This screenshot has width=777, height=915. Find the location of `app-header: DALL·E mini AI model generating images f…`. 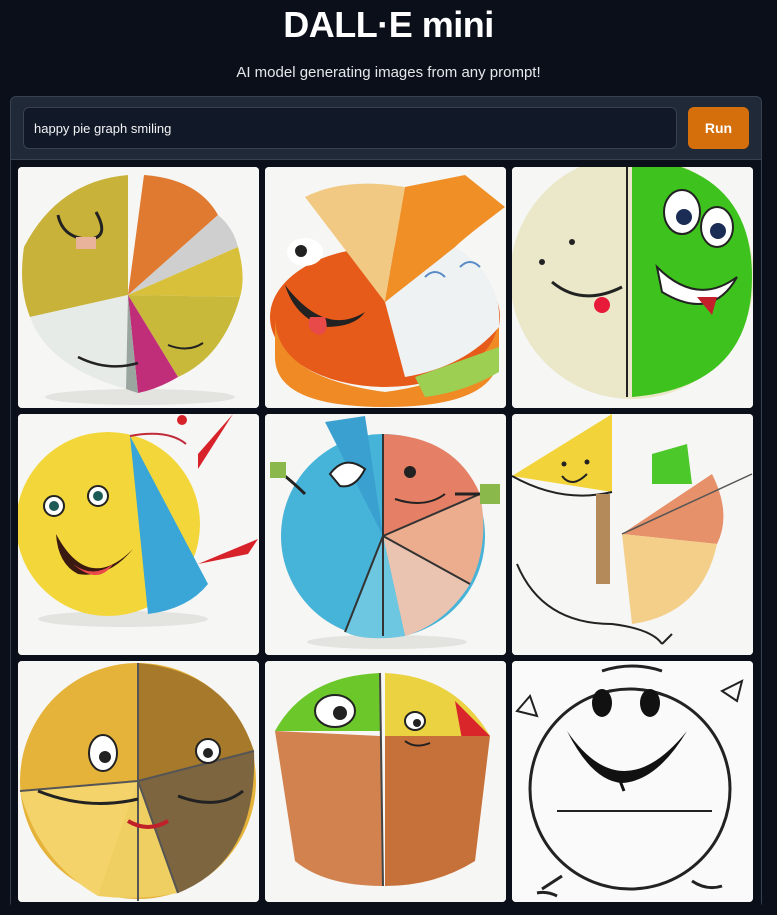

app-header: DALL·E mini AI model generating images f… is located at coordinates (388, 44).